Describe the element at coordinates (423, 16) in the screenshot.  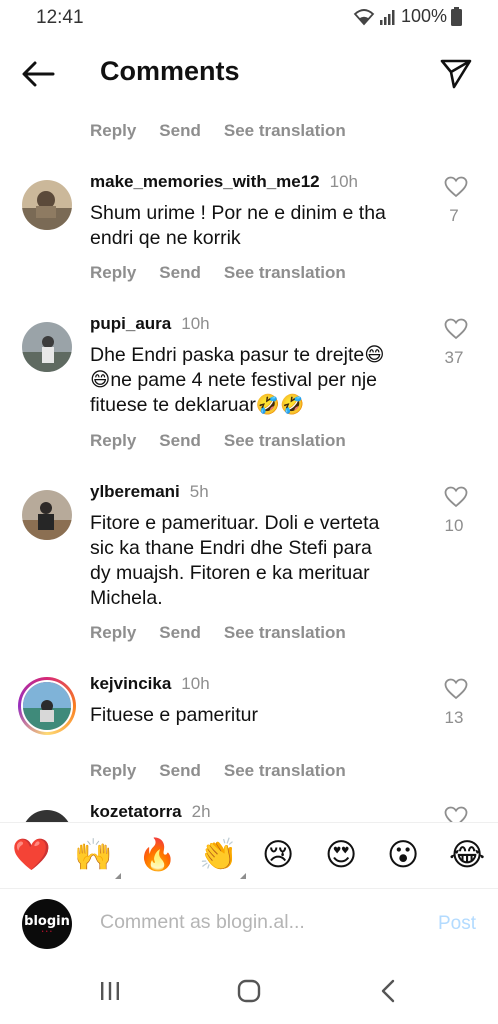
I see `battery-percent: 100%` at that location.